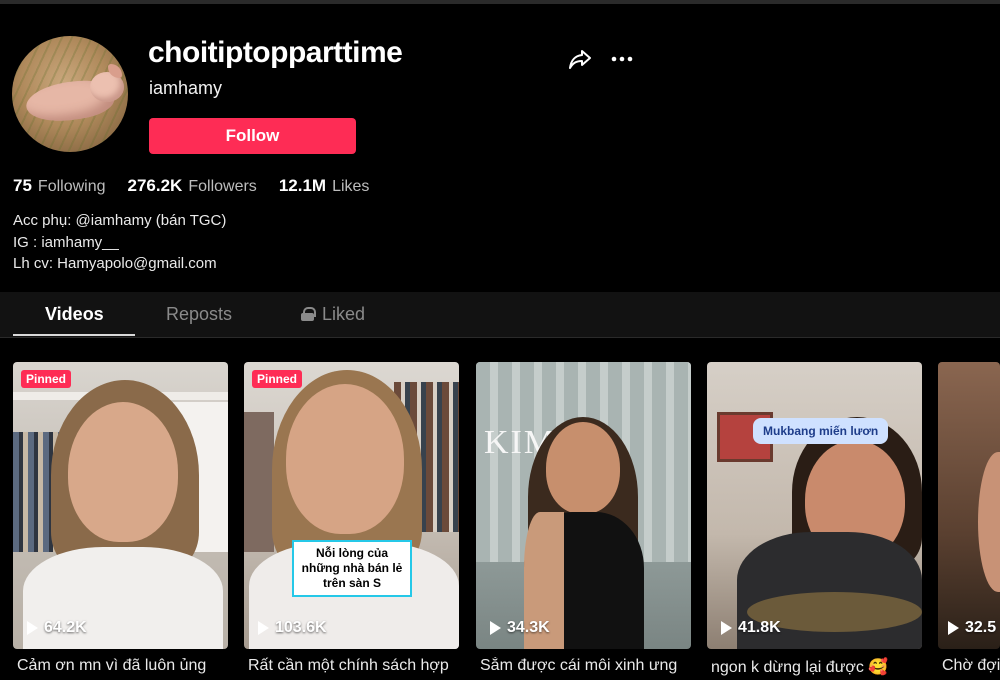 Image resolution: width=1000 pixels, height=680 pixels. What do you see at coordinates (352, 568) in the screenshot?
I see `video-overlay-text: Nỗi lòng của những nhà bán lẻ trên sàn S` at bounding box center [352, 568].